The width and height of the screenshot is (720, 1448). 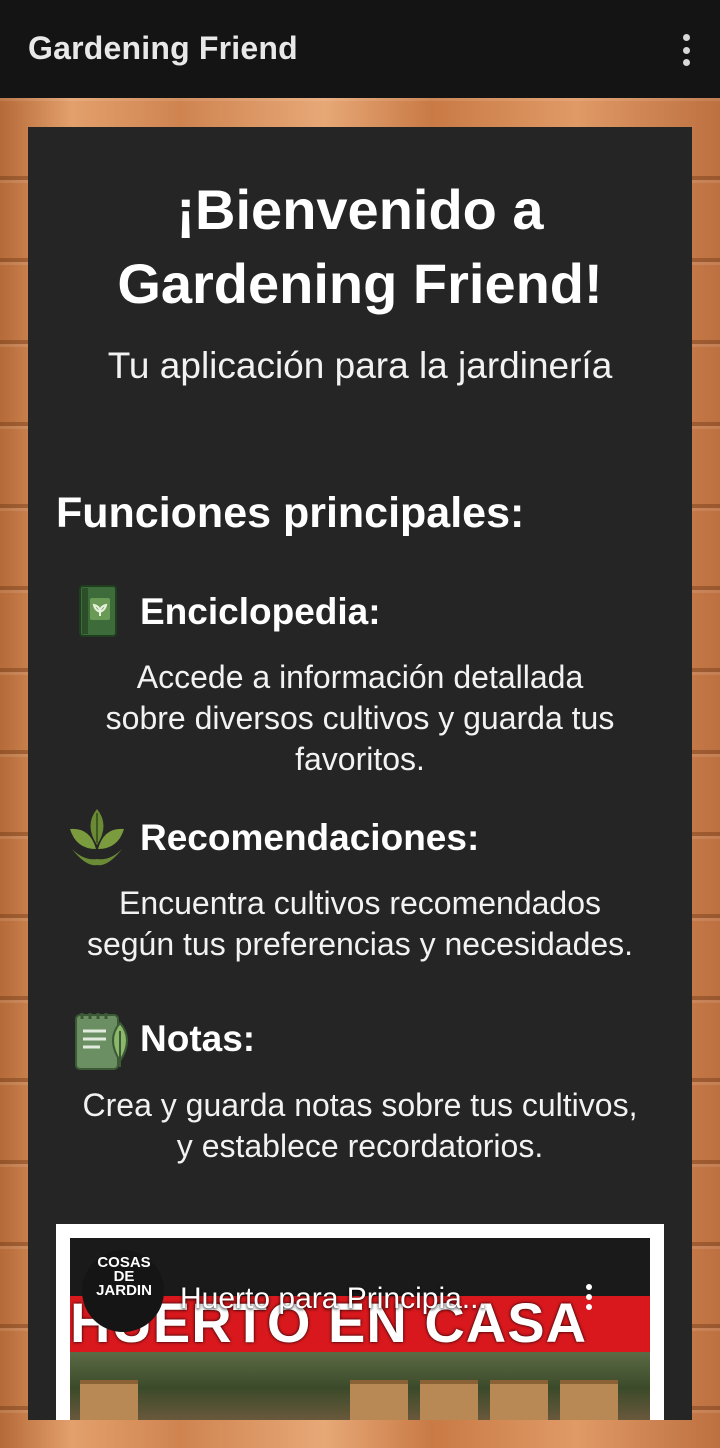 What do you see at coordinates (310, 837) in the screenshot?
I see `feature-title-recomendaciones: Recomendaciones:` at bounding box center [310, 837].